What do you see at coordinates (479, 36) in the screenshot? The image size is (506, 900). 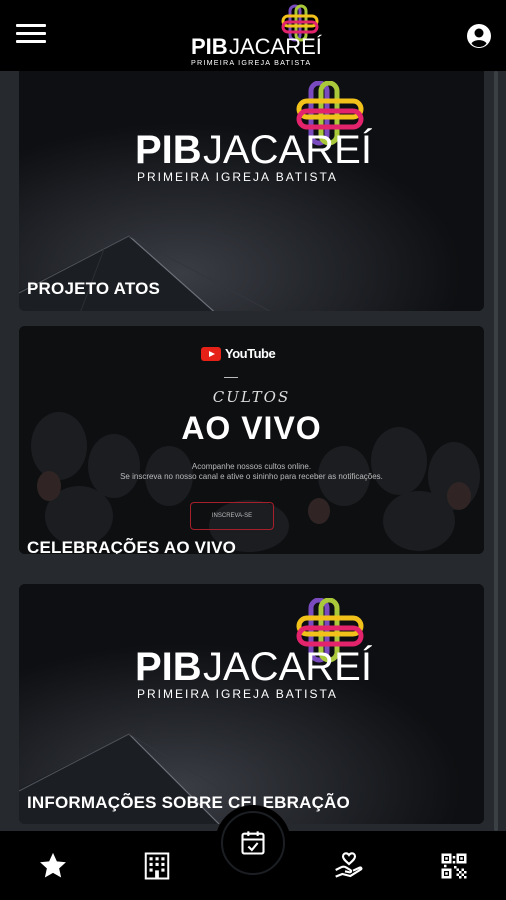 I see `account-circle-icon` at bounding box center [479, 36].